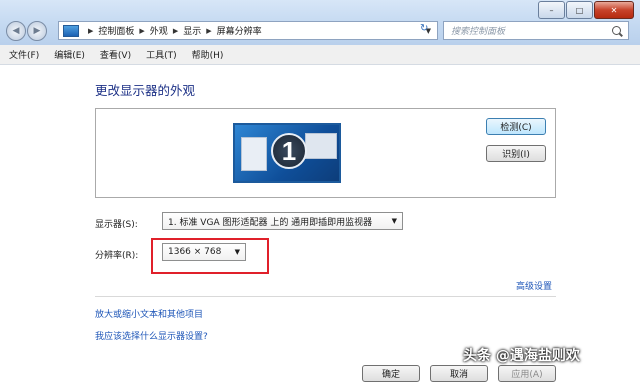 The width and height of the screenshot is (640, 382). What do you see at coordinates (528, 30) in the screenshot?
I see `search-input: 搜索控制面板` at bounding box center [528, 30].